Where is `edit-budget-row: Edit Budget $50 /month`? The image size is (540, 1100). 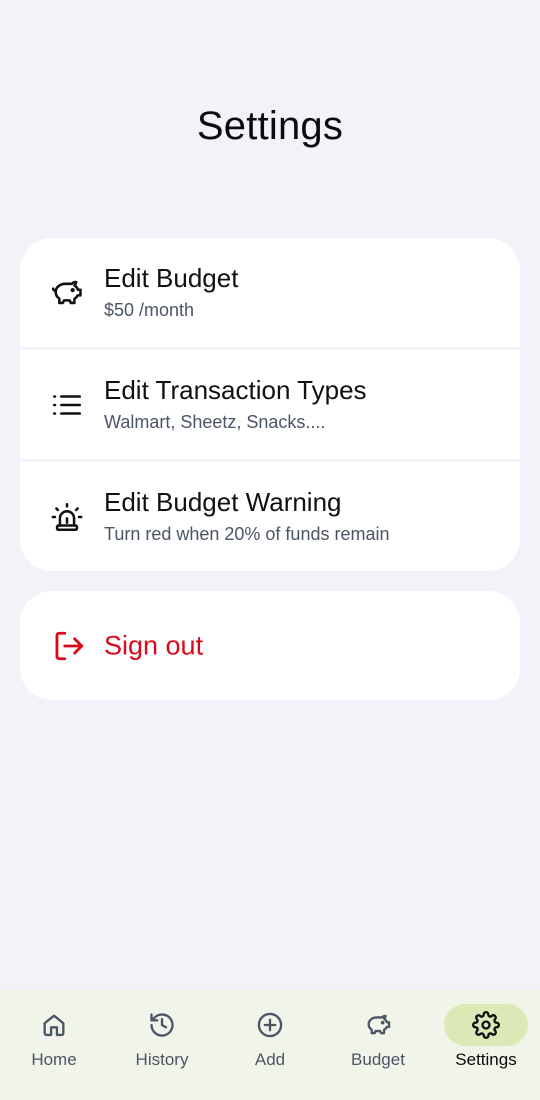 edit-budget-row: Edit Budget $50 /month is located at coordinates (270, 292).